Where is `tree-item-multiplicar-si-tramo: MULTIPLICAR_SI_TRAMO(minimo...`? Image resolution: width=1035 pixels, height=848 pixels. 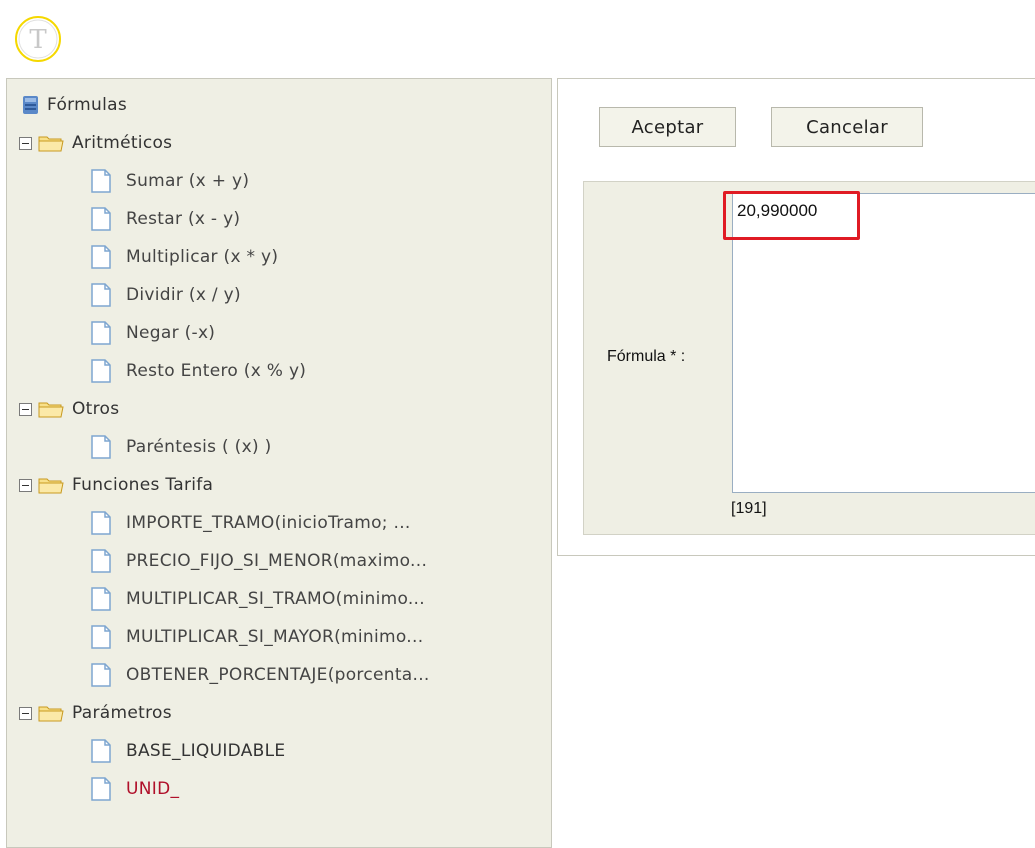
tree-item-multiplicar-si-tramo: MULTIPLICAR_SI_TRAMO(minimo... is located at coordinates (258, 599).